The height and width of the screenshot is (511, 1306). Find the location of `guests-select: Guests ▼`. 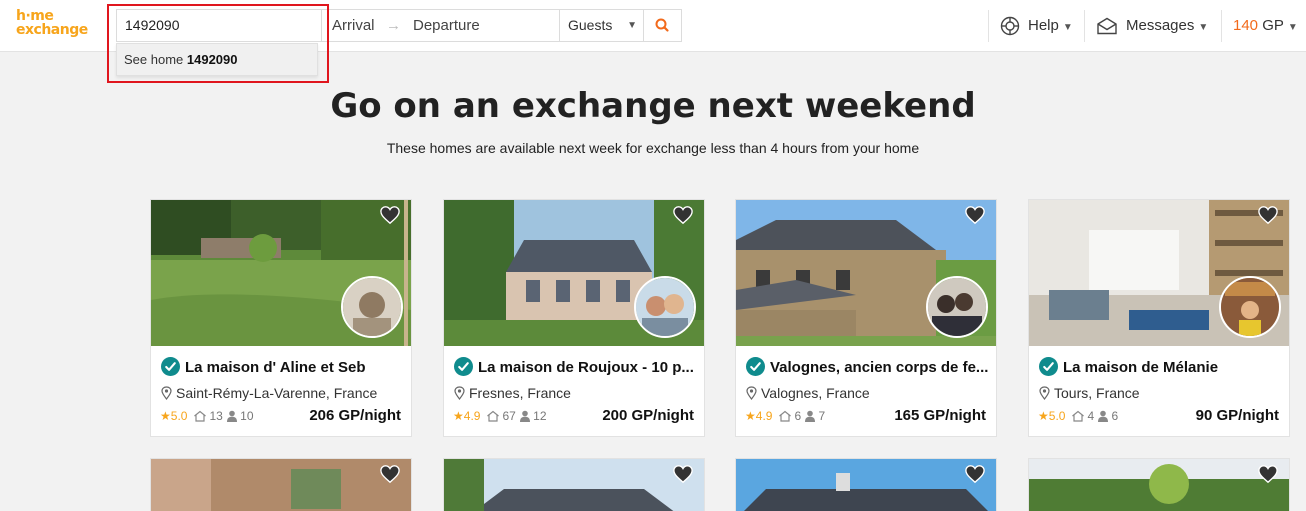

guests-select: Guests ▼ is located at coordinates (602, 25).